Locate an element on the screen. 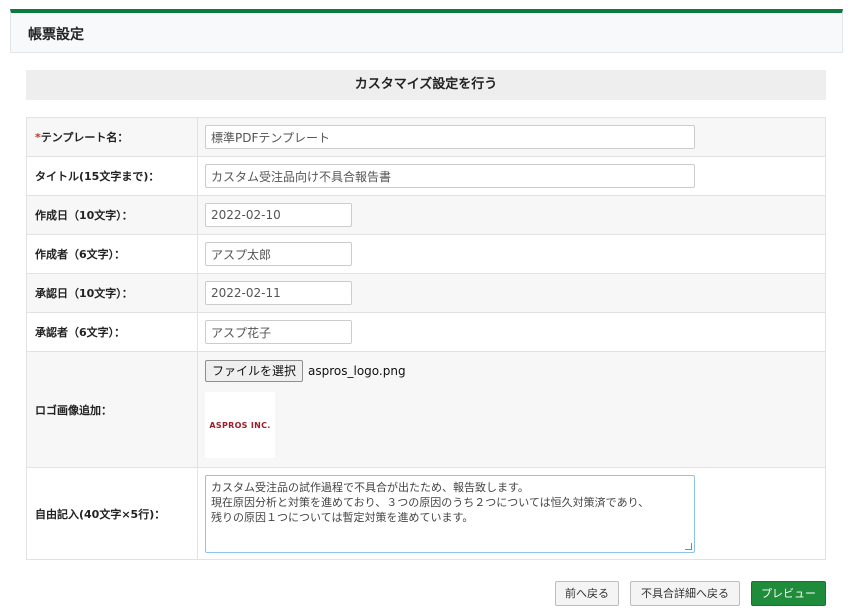 The width and height of the screenshot is (850, 616). created-date-label: 作成日（10文字）： is located at coordinates (112, 215).